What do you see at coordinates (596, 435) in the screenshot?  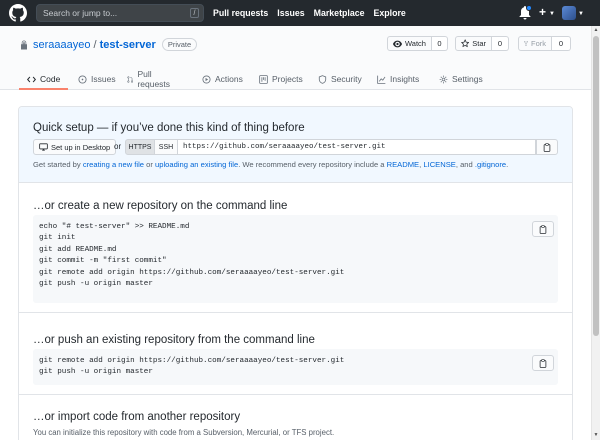 I see `scroll-down-arrow-icon: ▼` at bounding box center [596, 435].